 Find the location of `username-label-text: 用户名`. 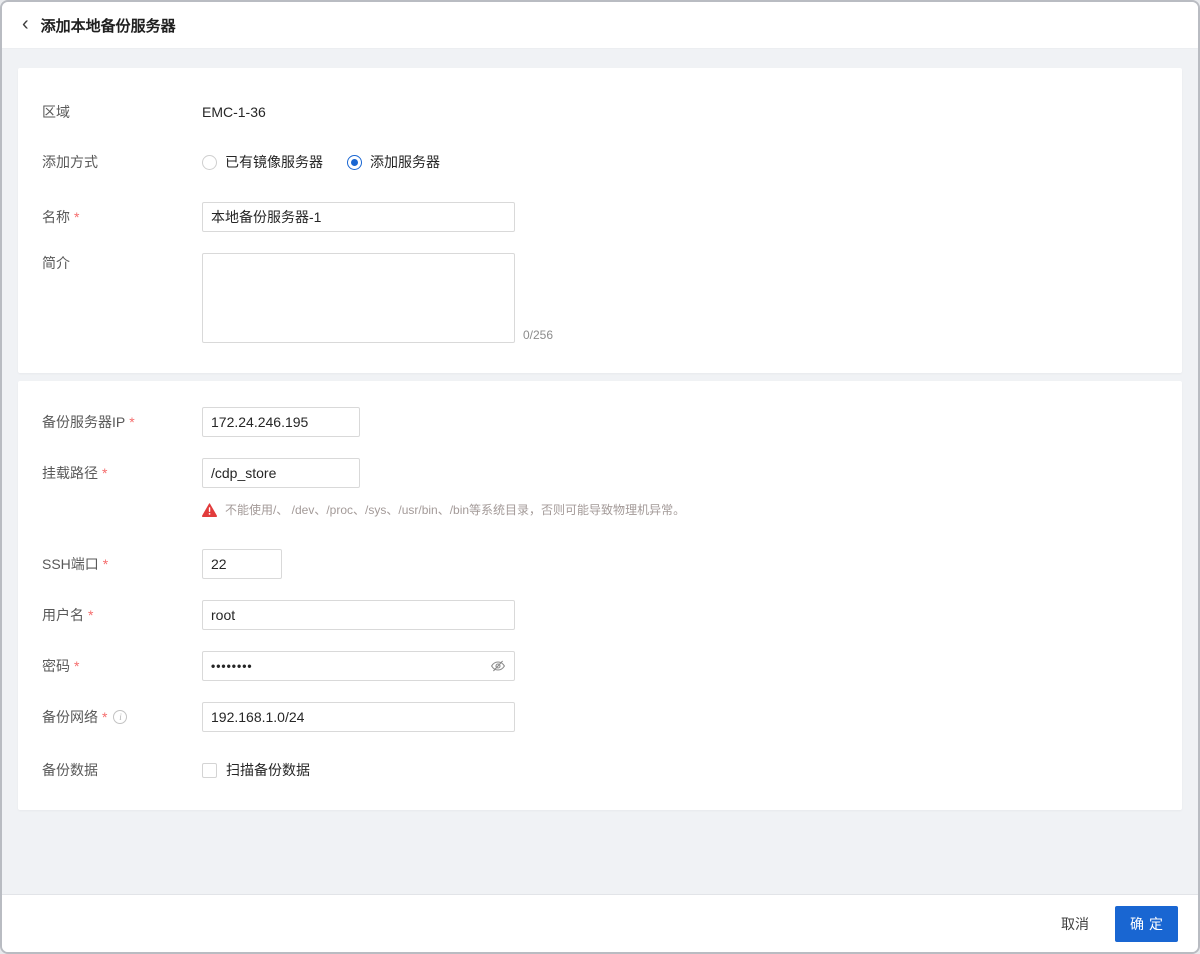

username-label-text: 用户名 is located at coordinates (63, 615).